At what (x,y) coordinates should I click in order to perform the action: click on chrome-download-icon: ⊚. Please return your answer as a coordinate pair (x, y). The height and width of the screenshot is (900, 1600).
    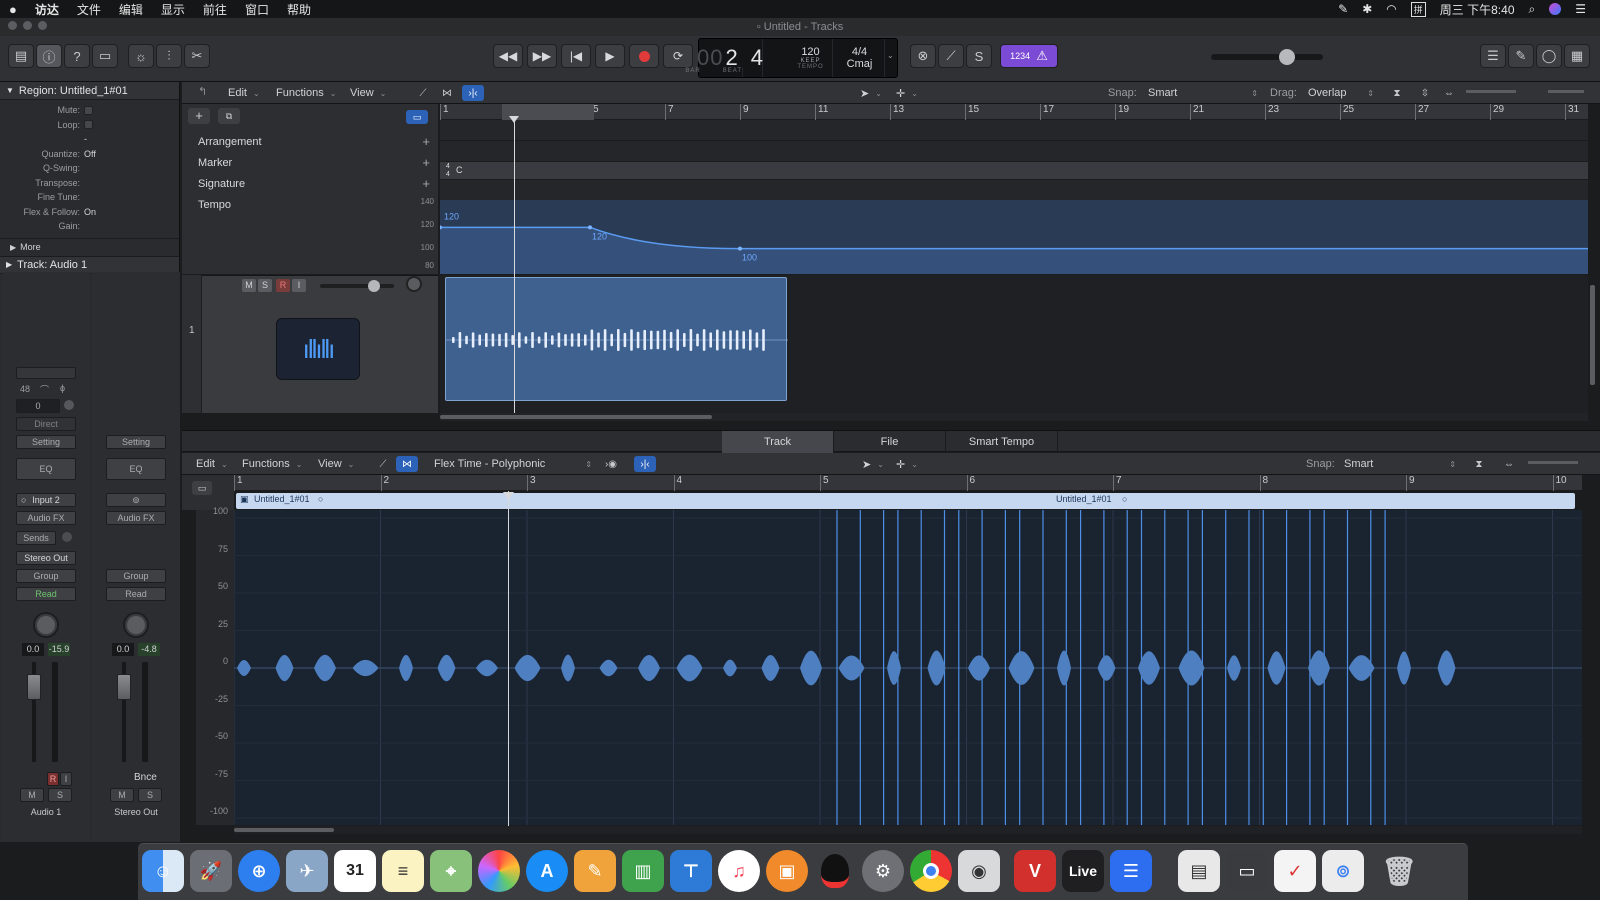
    Looking at the image, I should click on (1343, 871).